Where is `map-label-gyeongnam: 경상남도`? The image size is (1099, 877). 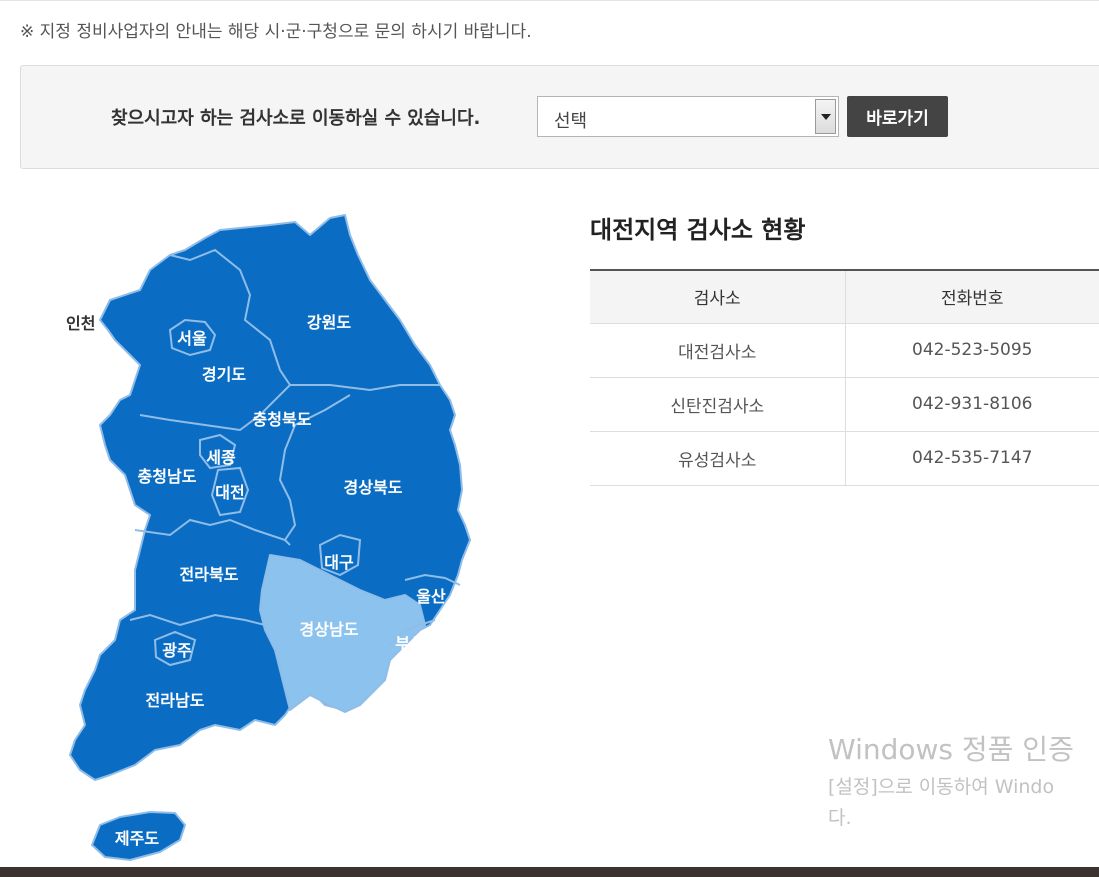 map-label-gyeongnam: 경상남도 is located at coordinates (329, 629).